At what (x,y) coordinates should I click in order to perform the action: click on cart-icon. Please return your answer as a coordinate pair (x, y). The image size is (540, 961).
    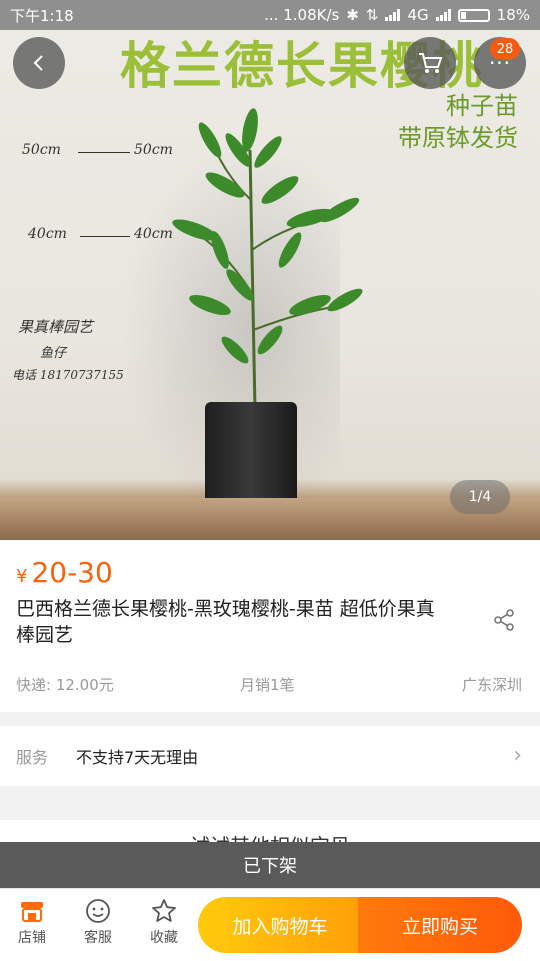
    Looking at the image, I should click on (431, 63).